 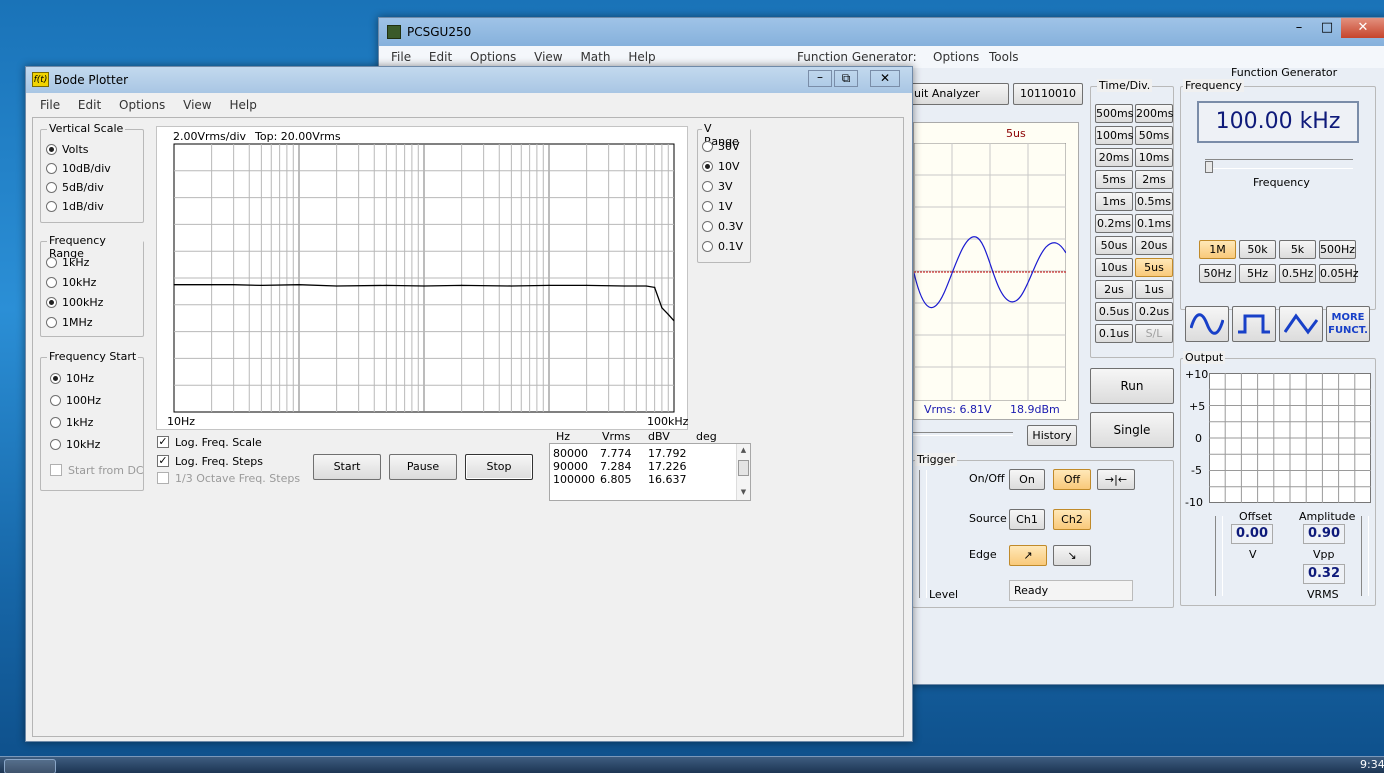 What do you see at coordinates (1114, 113) in the screenshot?
I see `timediv-500ms-button: 500ms` at bounding box center [1114, 113].